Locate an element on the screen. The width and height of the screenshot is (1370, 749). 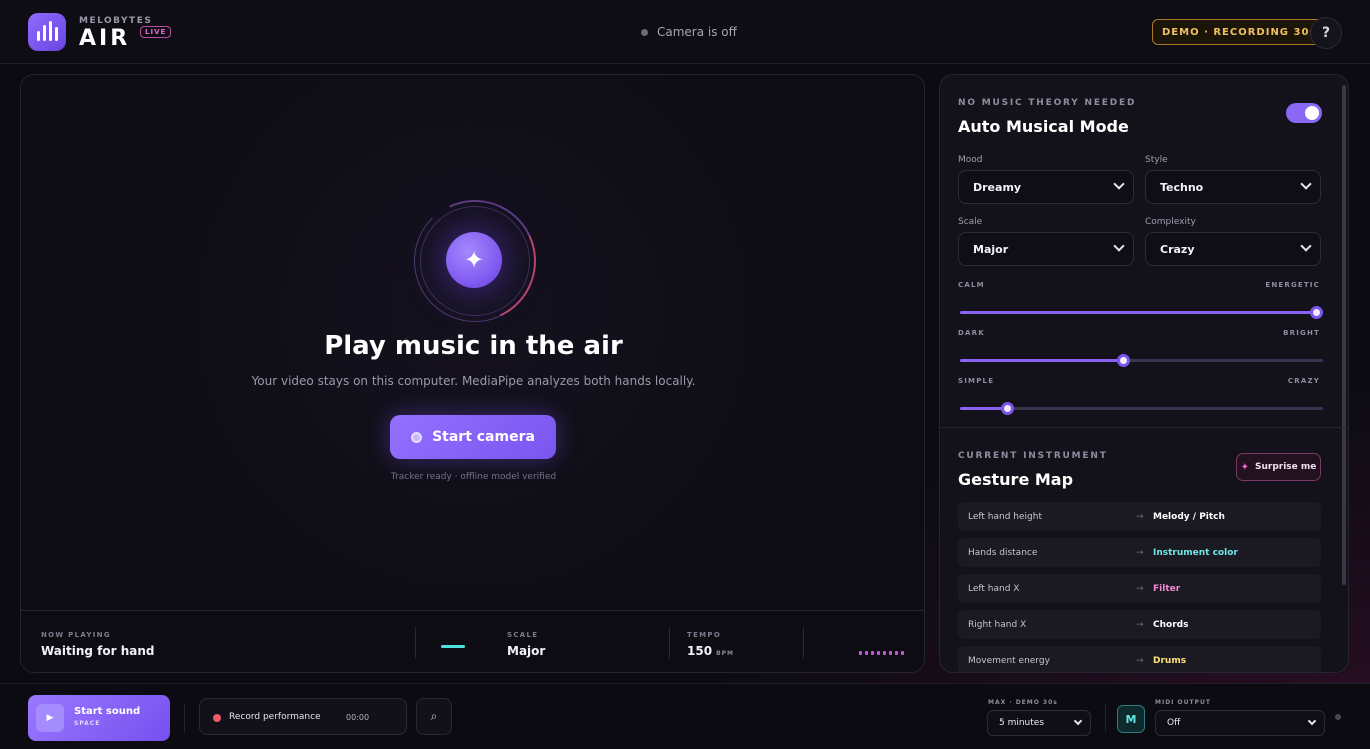
demo-badge: DEMO · RECORDING 30s is located at coordinates (1239, 32).